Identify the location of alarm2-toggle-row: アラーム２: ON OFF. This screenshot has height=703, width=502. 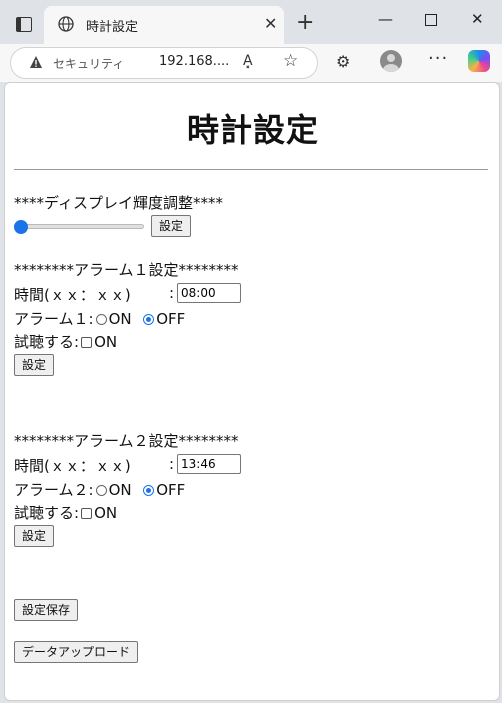
(99, 489).